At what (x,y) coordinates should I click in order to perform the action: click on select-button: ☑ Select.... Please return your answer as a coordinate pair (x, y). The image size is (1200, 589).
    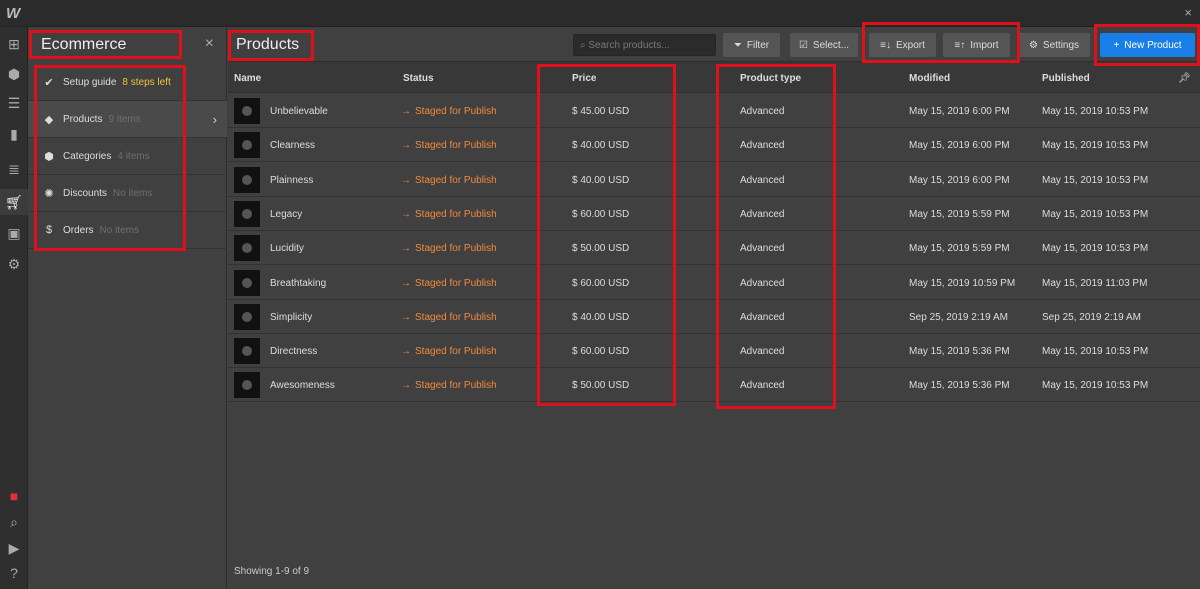
    Looking at the image, I should click on (824, 45).